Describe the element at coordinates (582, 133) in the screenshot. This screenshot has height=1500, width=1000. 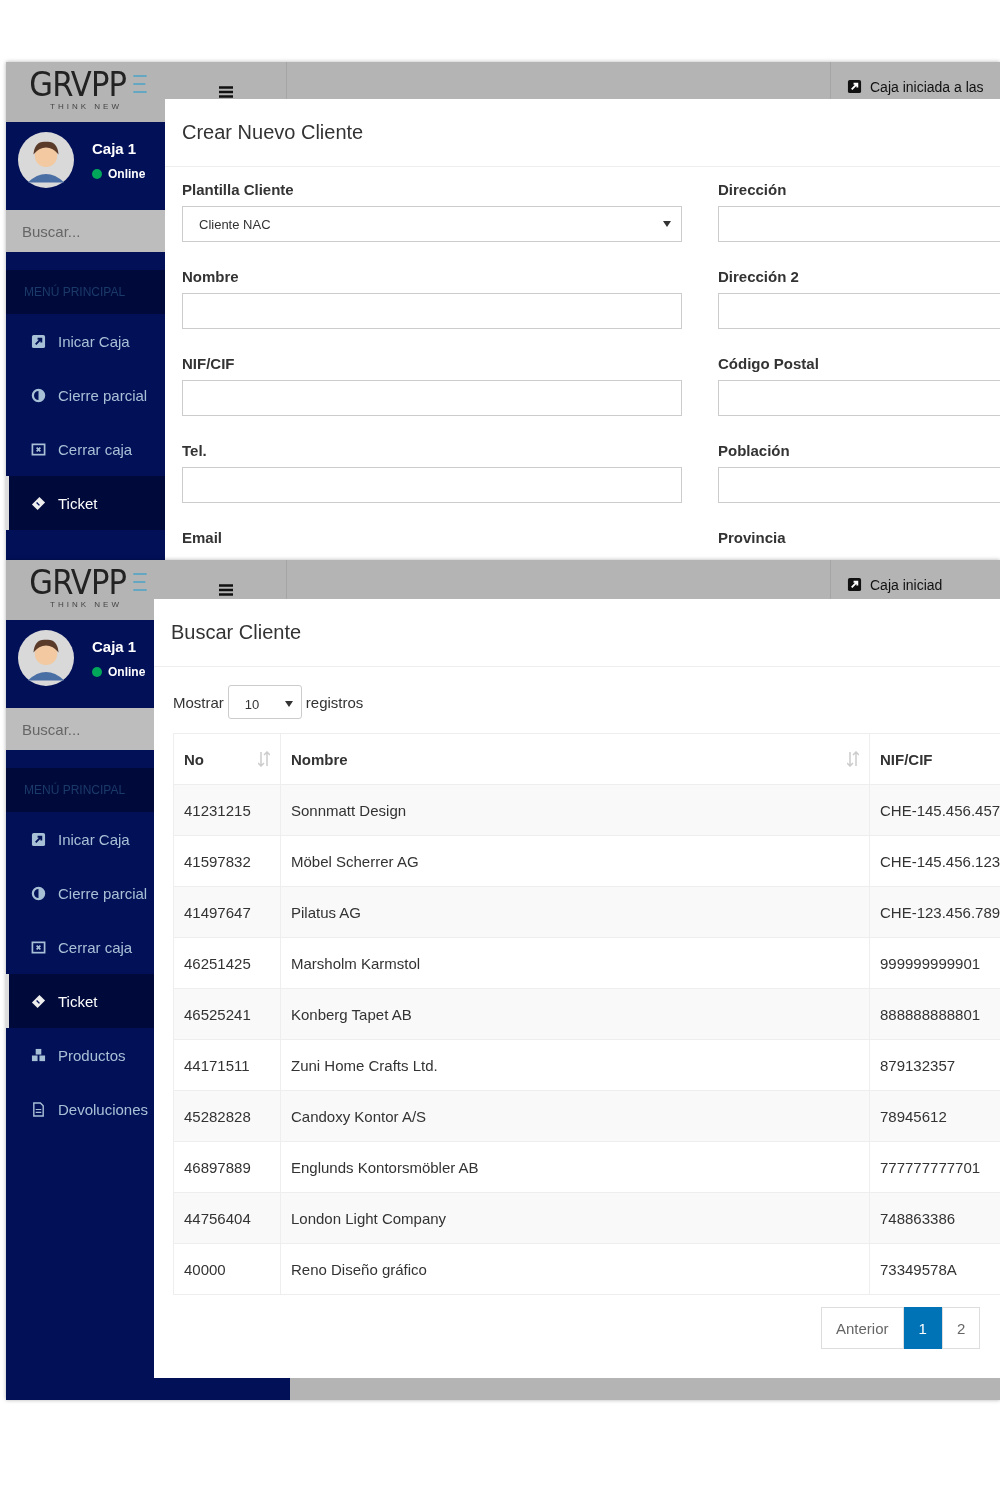
I see `modal-title: Crear Nuevo Cliente` at that location.